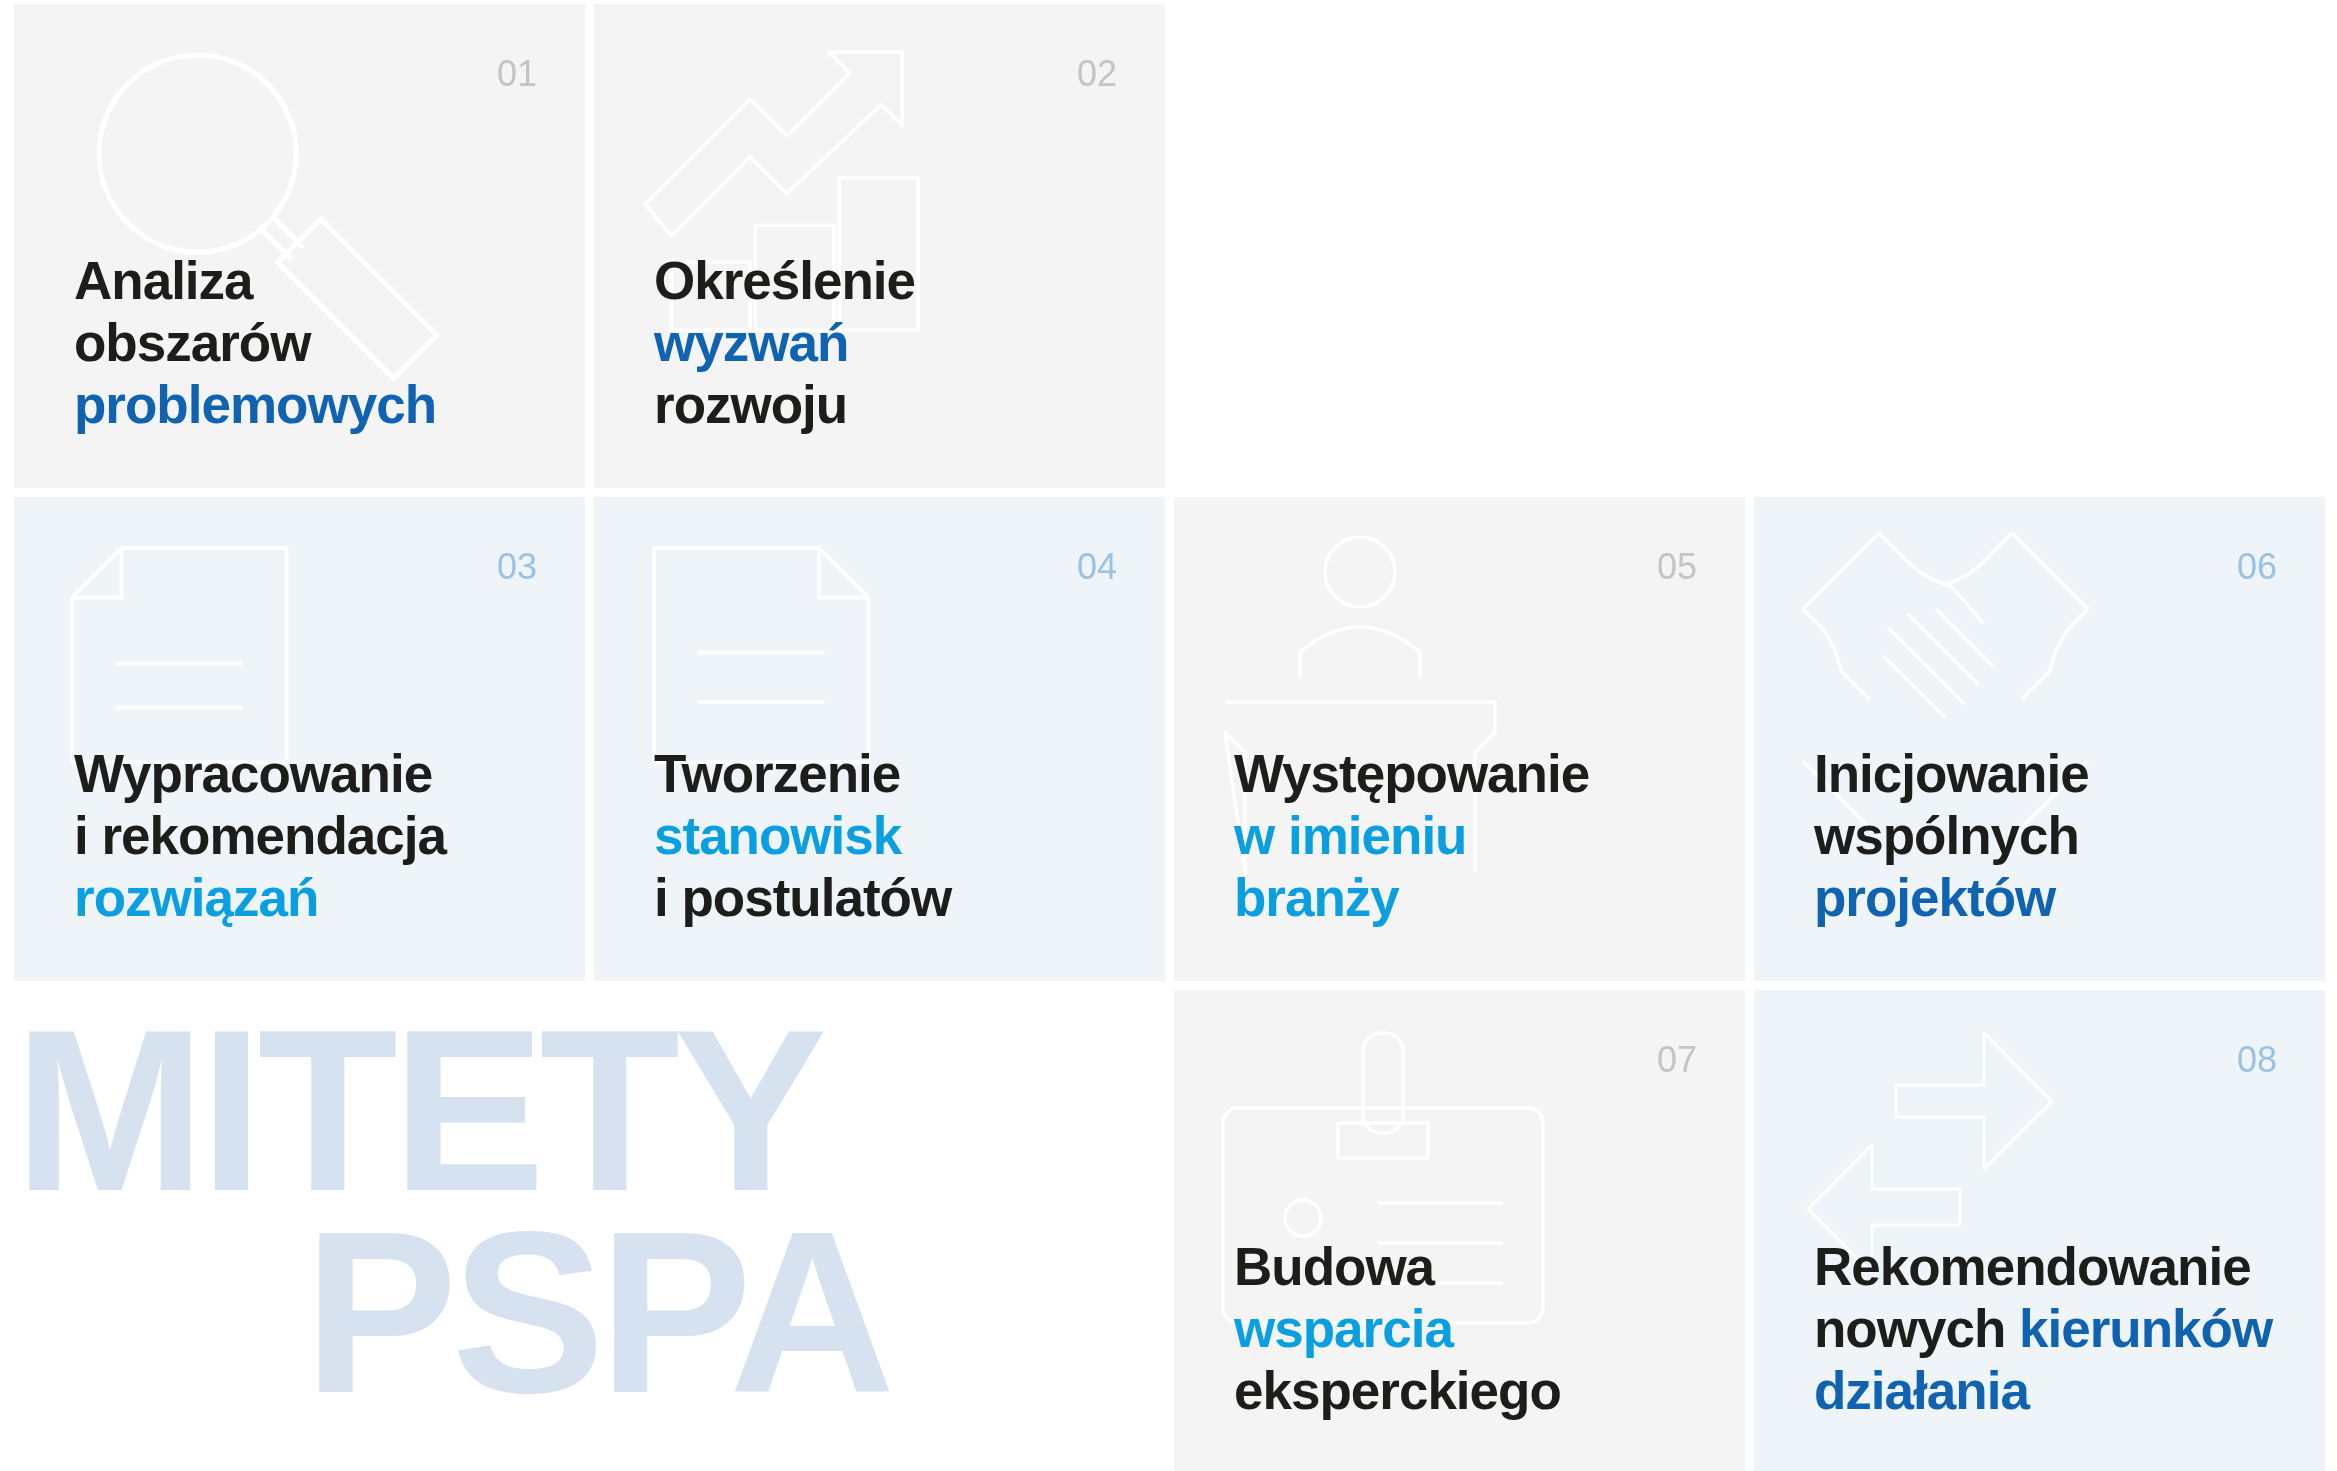  I want to click on tile-title-line: nowych kierunków, so click(2044, 1329).